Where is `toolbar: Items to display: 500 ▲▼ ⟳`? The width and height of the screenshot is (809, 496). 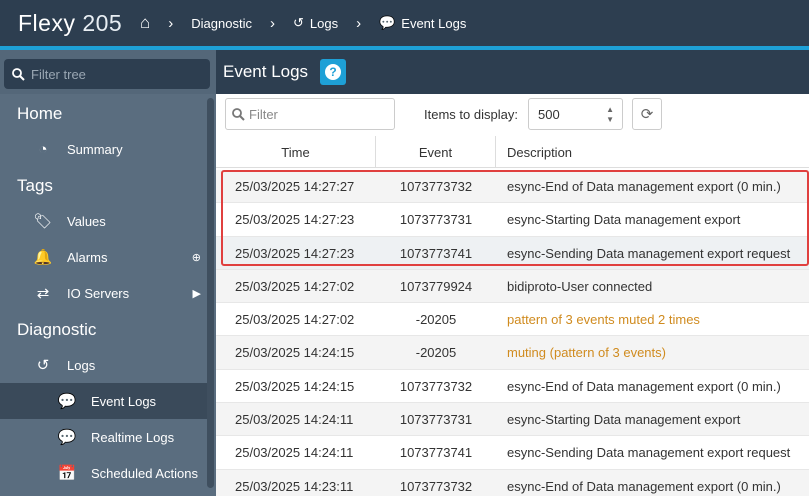 toolbar: Items to display: 500 ▲▼ ⟳ is located at coordinates (517, 114).